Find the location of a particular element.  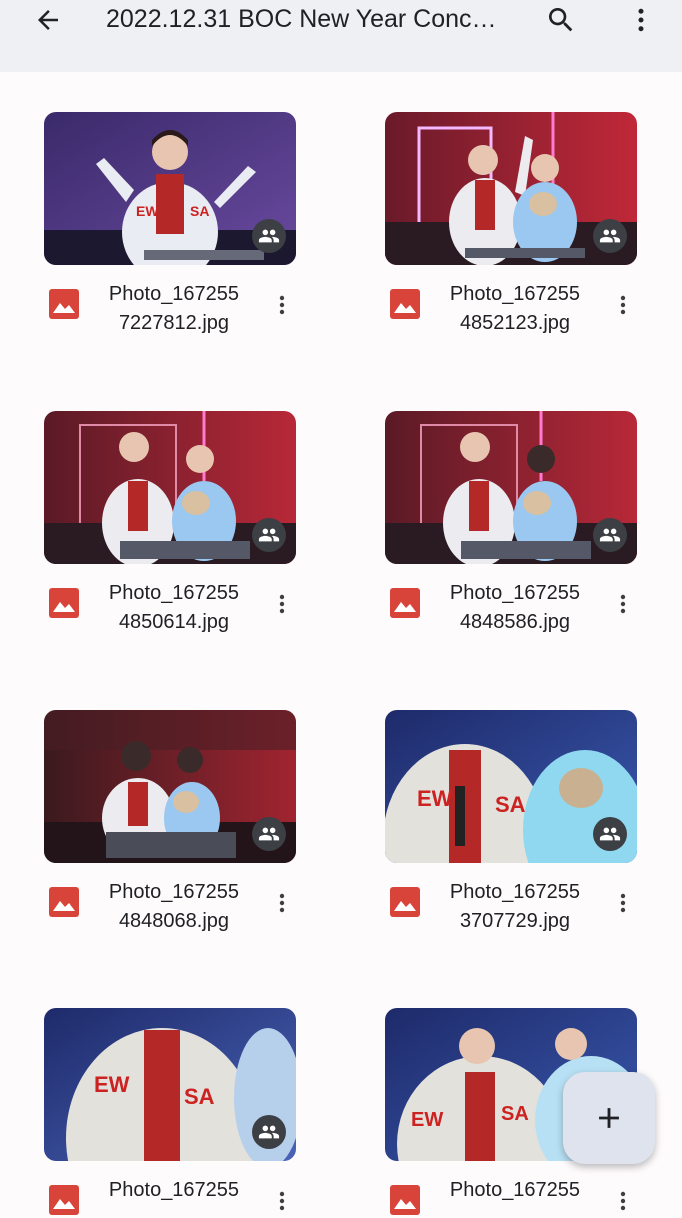

new-item-fab is located at coordinates (609, 1118).